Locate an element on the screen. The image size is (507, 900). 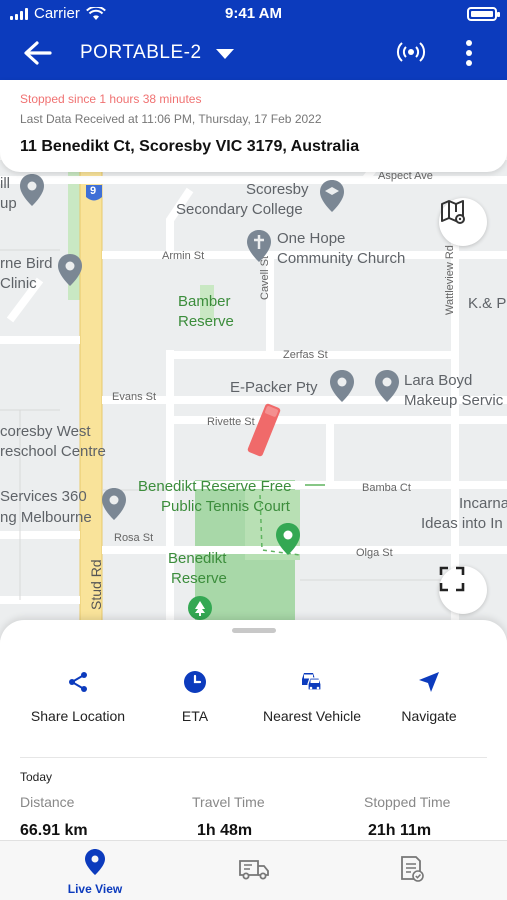
church-pin-icon is located at coordinates (259, 246).